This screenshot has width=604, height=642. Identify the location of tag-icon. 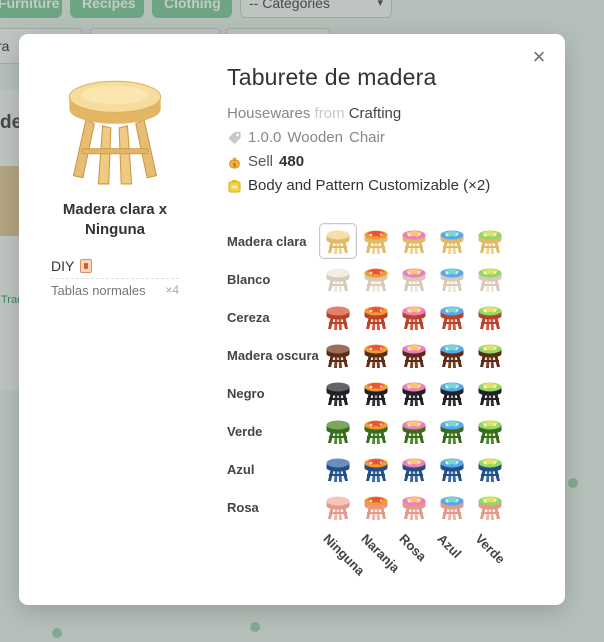
(234, 138).